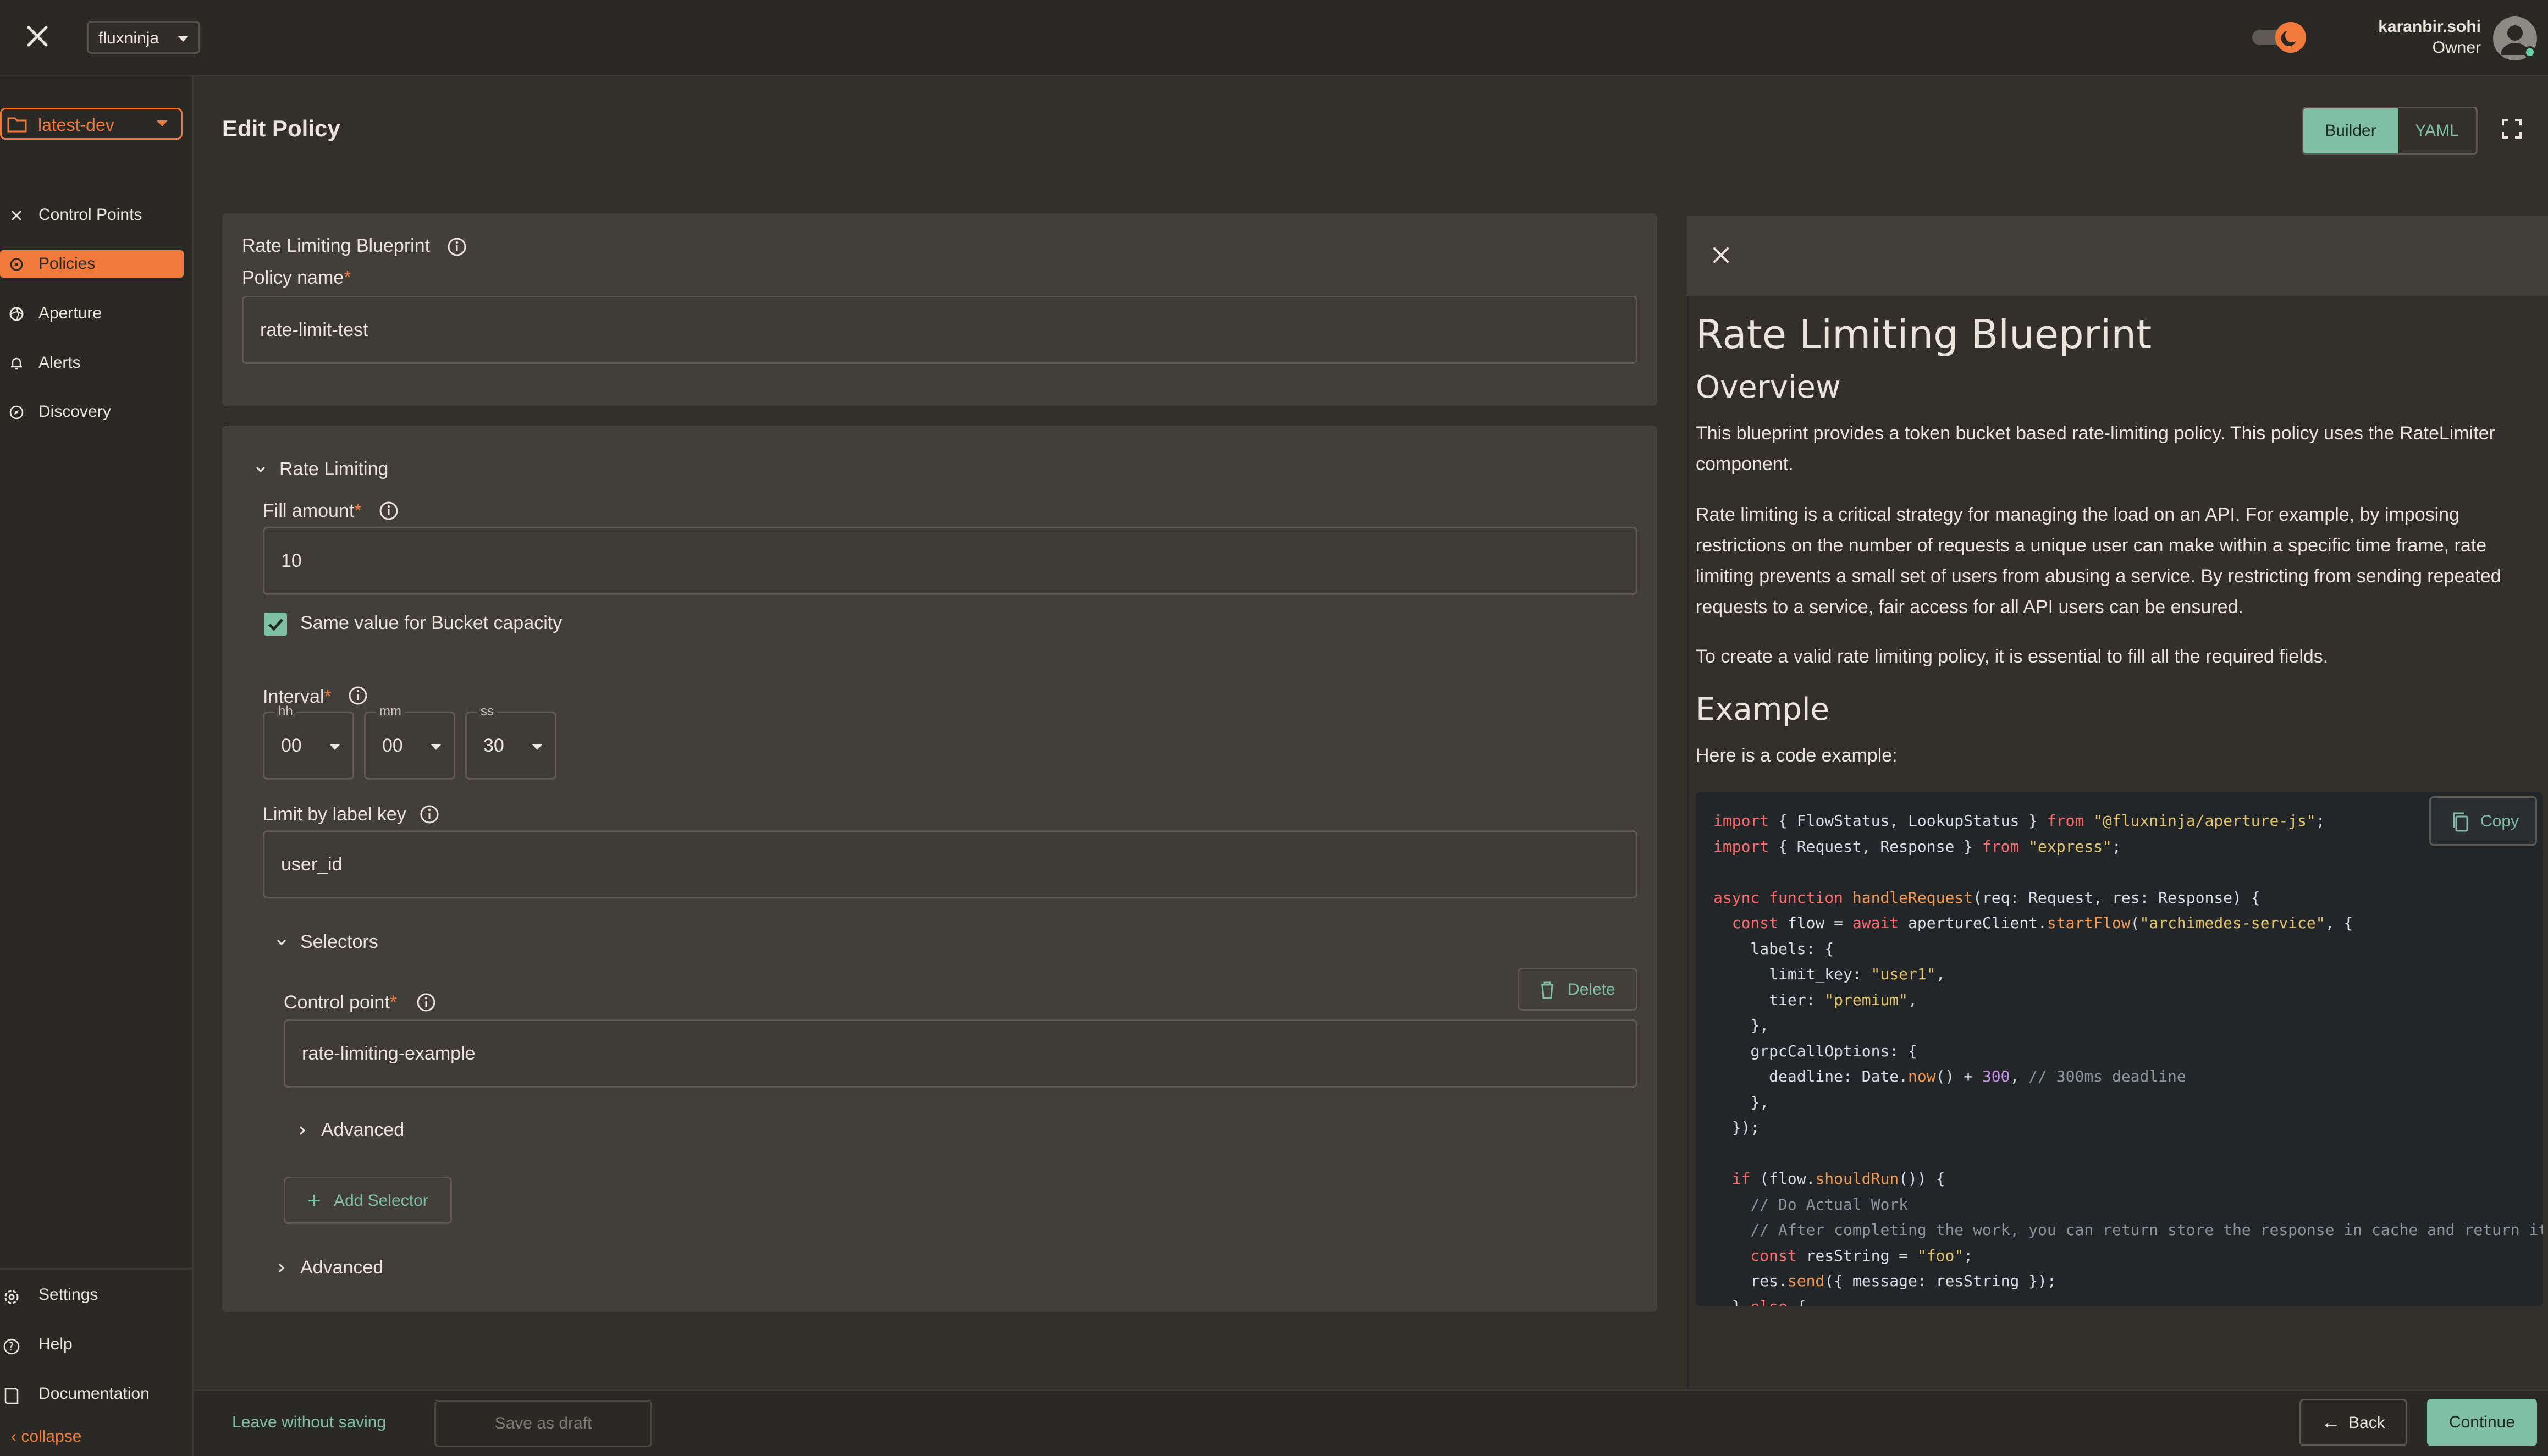 This screenshot has width=2548, height=1456. What do you see at coordinates (1924, 334) in the screenshot?
I see `docs-title: Rate Limiting Blueprint` at bounding box center [1924, 334].